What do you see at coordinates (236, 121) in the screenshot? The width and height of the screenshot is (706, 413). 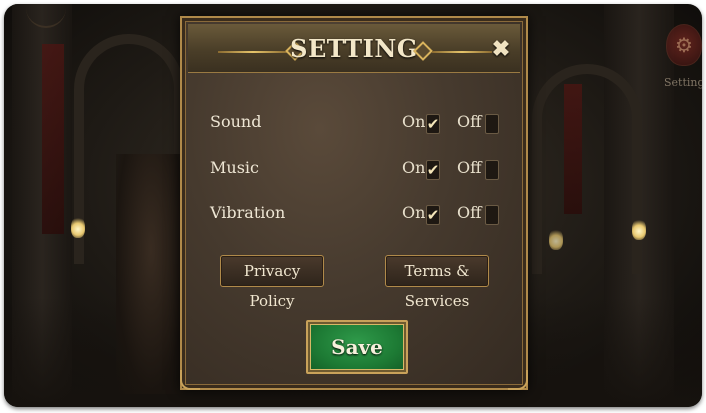 I see `setting-label: Sound` at bounding box center [236, 121].